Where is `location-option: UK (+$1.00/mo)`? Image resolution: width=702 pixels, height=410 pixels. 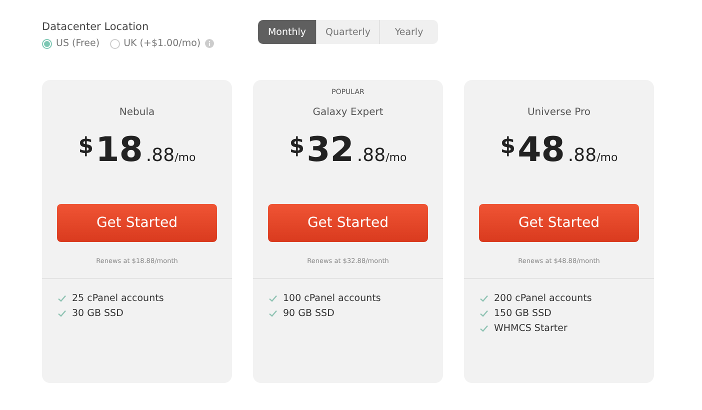 location-option: UK (+$1.00/mo) is located at coordinates (162, 43).